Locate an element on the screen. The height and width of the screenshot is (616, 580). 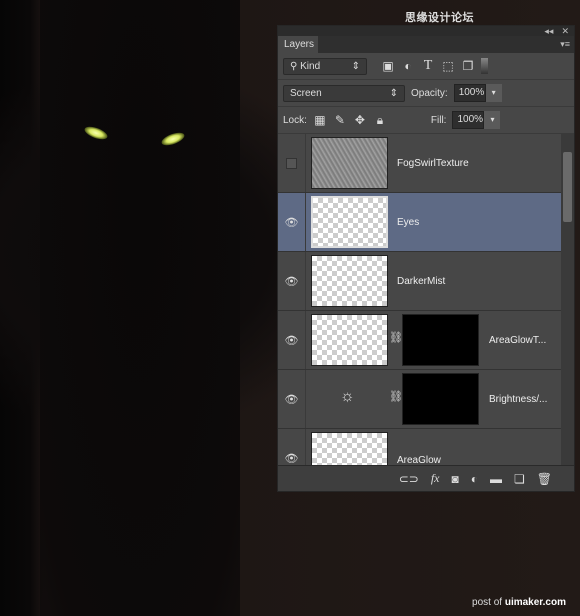
panel-menu-icon: ▾≡ is located at coordinates (565, 44).